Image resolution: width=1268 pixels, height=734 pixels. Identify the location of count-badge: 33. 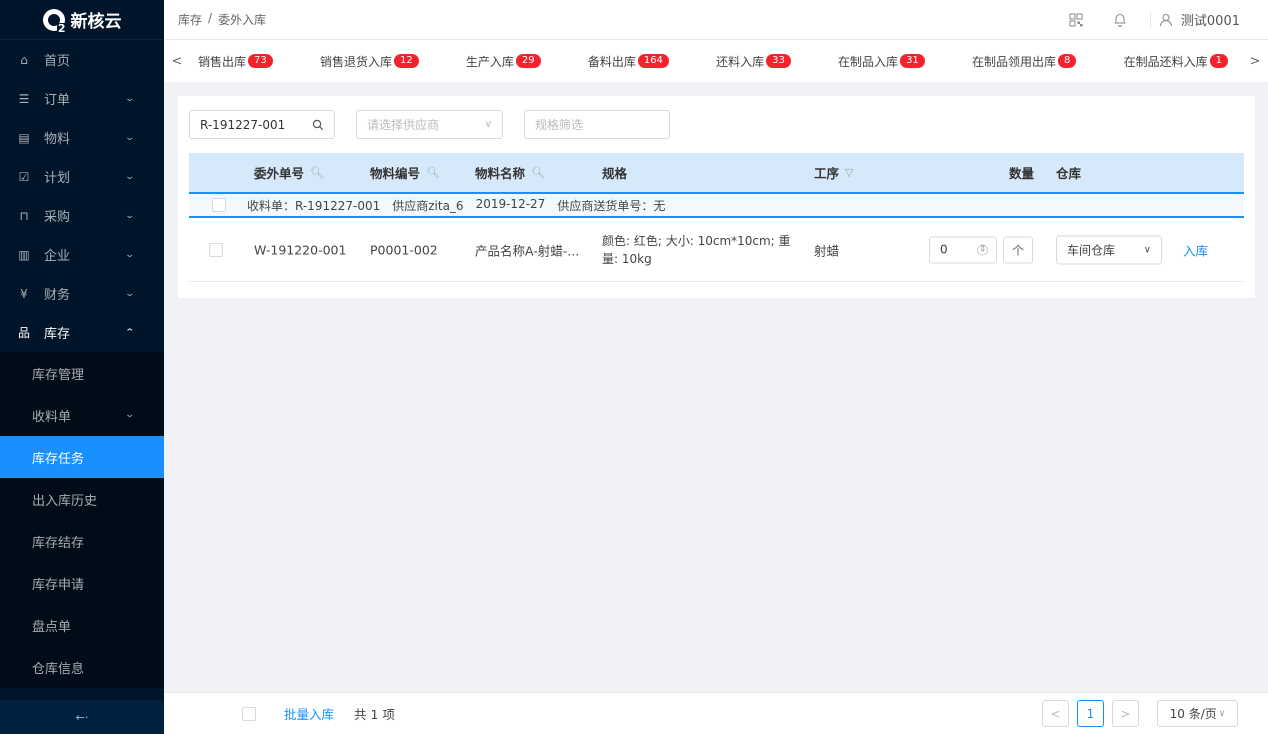
(778, 61).